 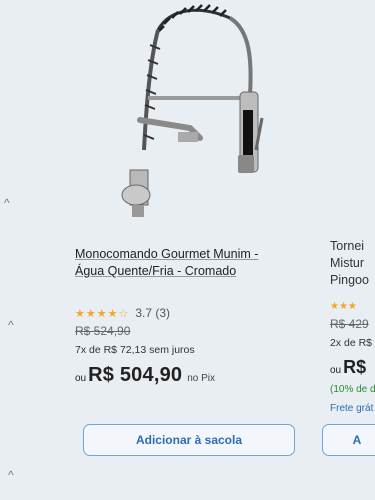 I want to click on add-to-bag-button: Adicionar à sacola, so click(x=189, y=440).